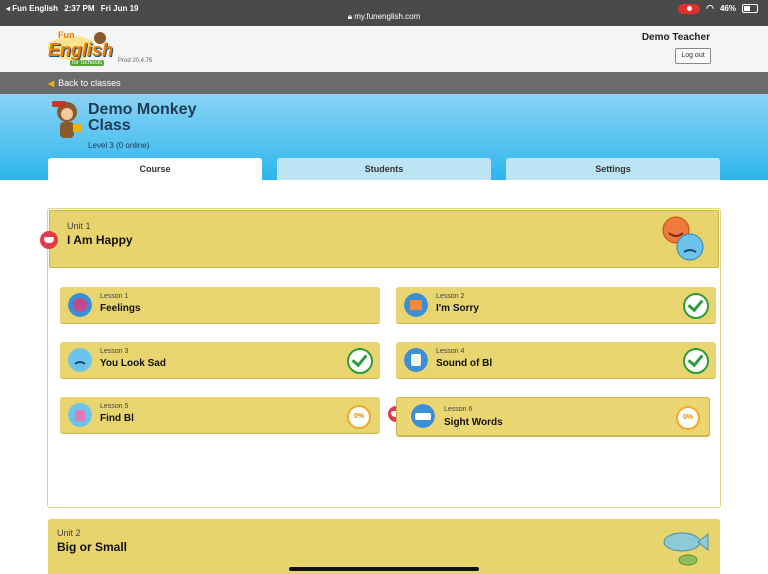 The image size is (768, 574). Describe the element at coordinates (117, 418) in the screenshot. I see `lesson-title: Find Bl` at that location.